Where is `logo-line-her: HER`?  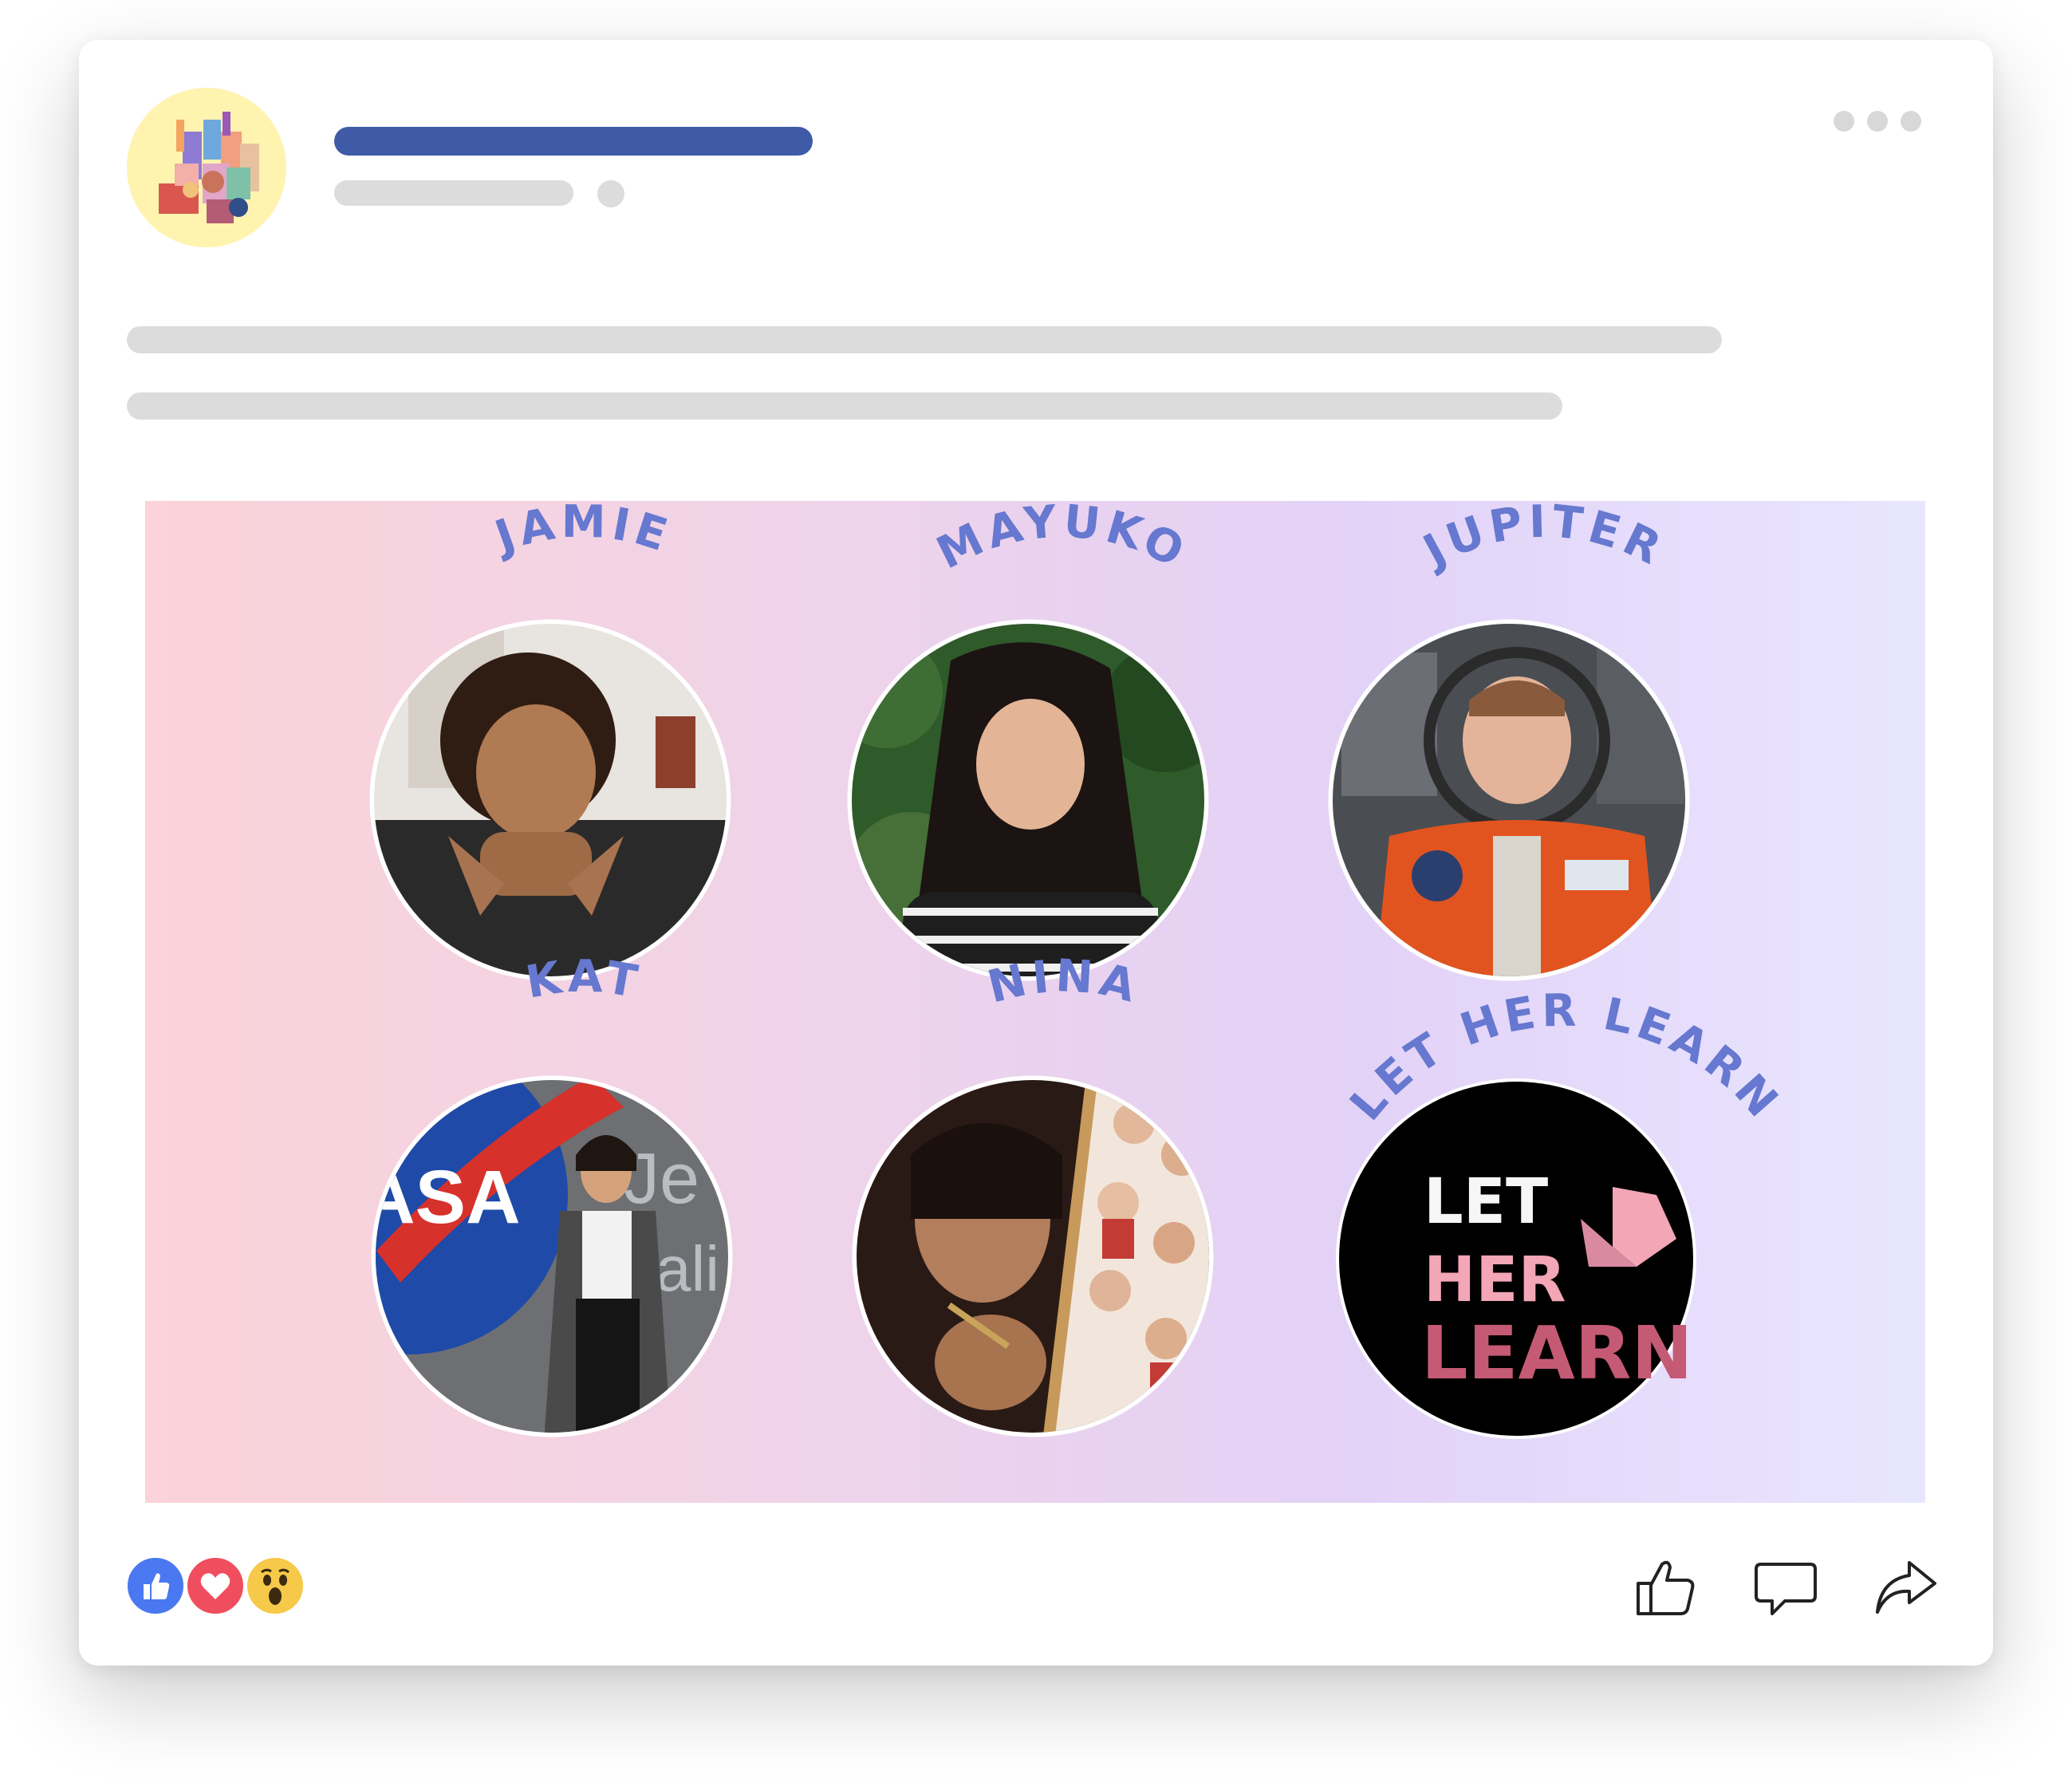
logo-line-her: HER is located at coordinates (1495, 1280).